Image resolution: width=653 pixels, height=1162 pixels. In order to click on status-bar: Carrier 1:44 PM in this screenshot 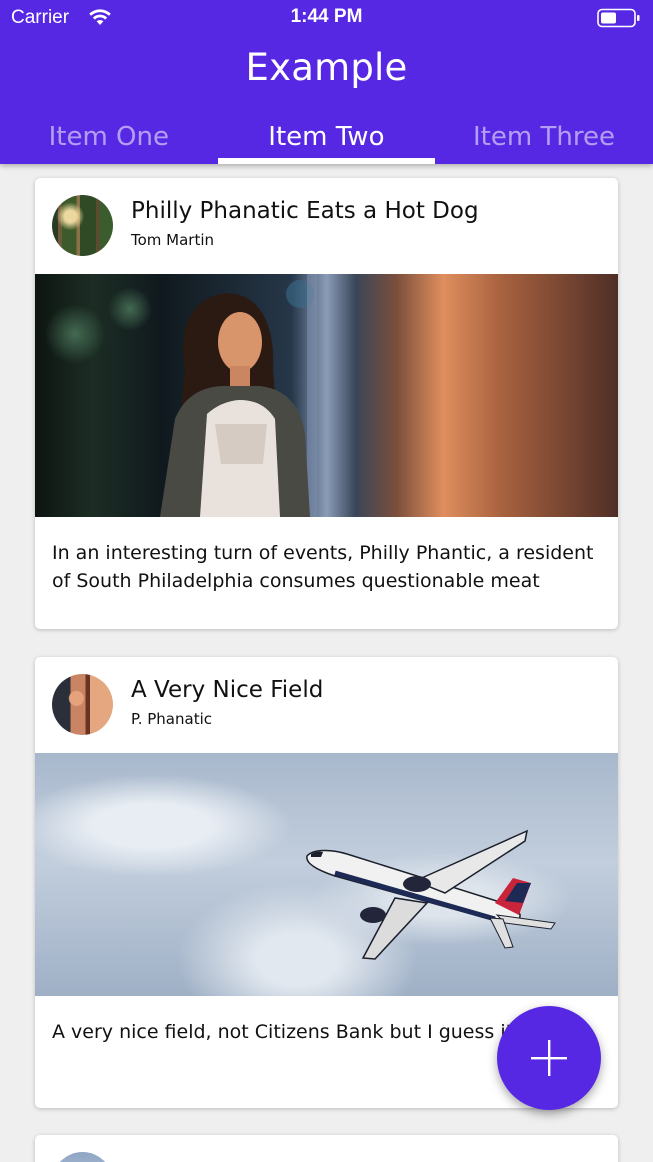, I will do `click(326, 18)`.